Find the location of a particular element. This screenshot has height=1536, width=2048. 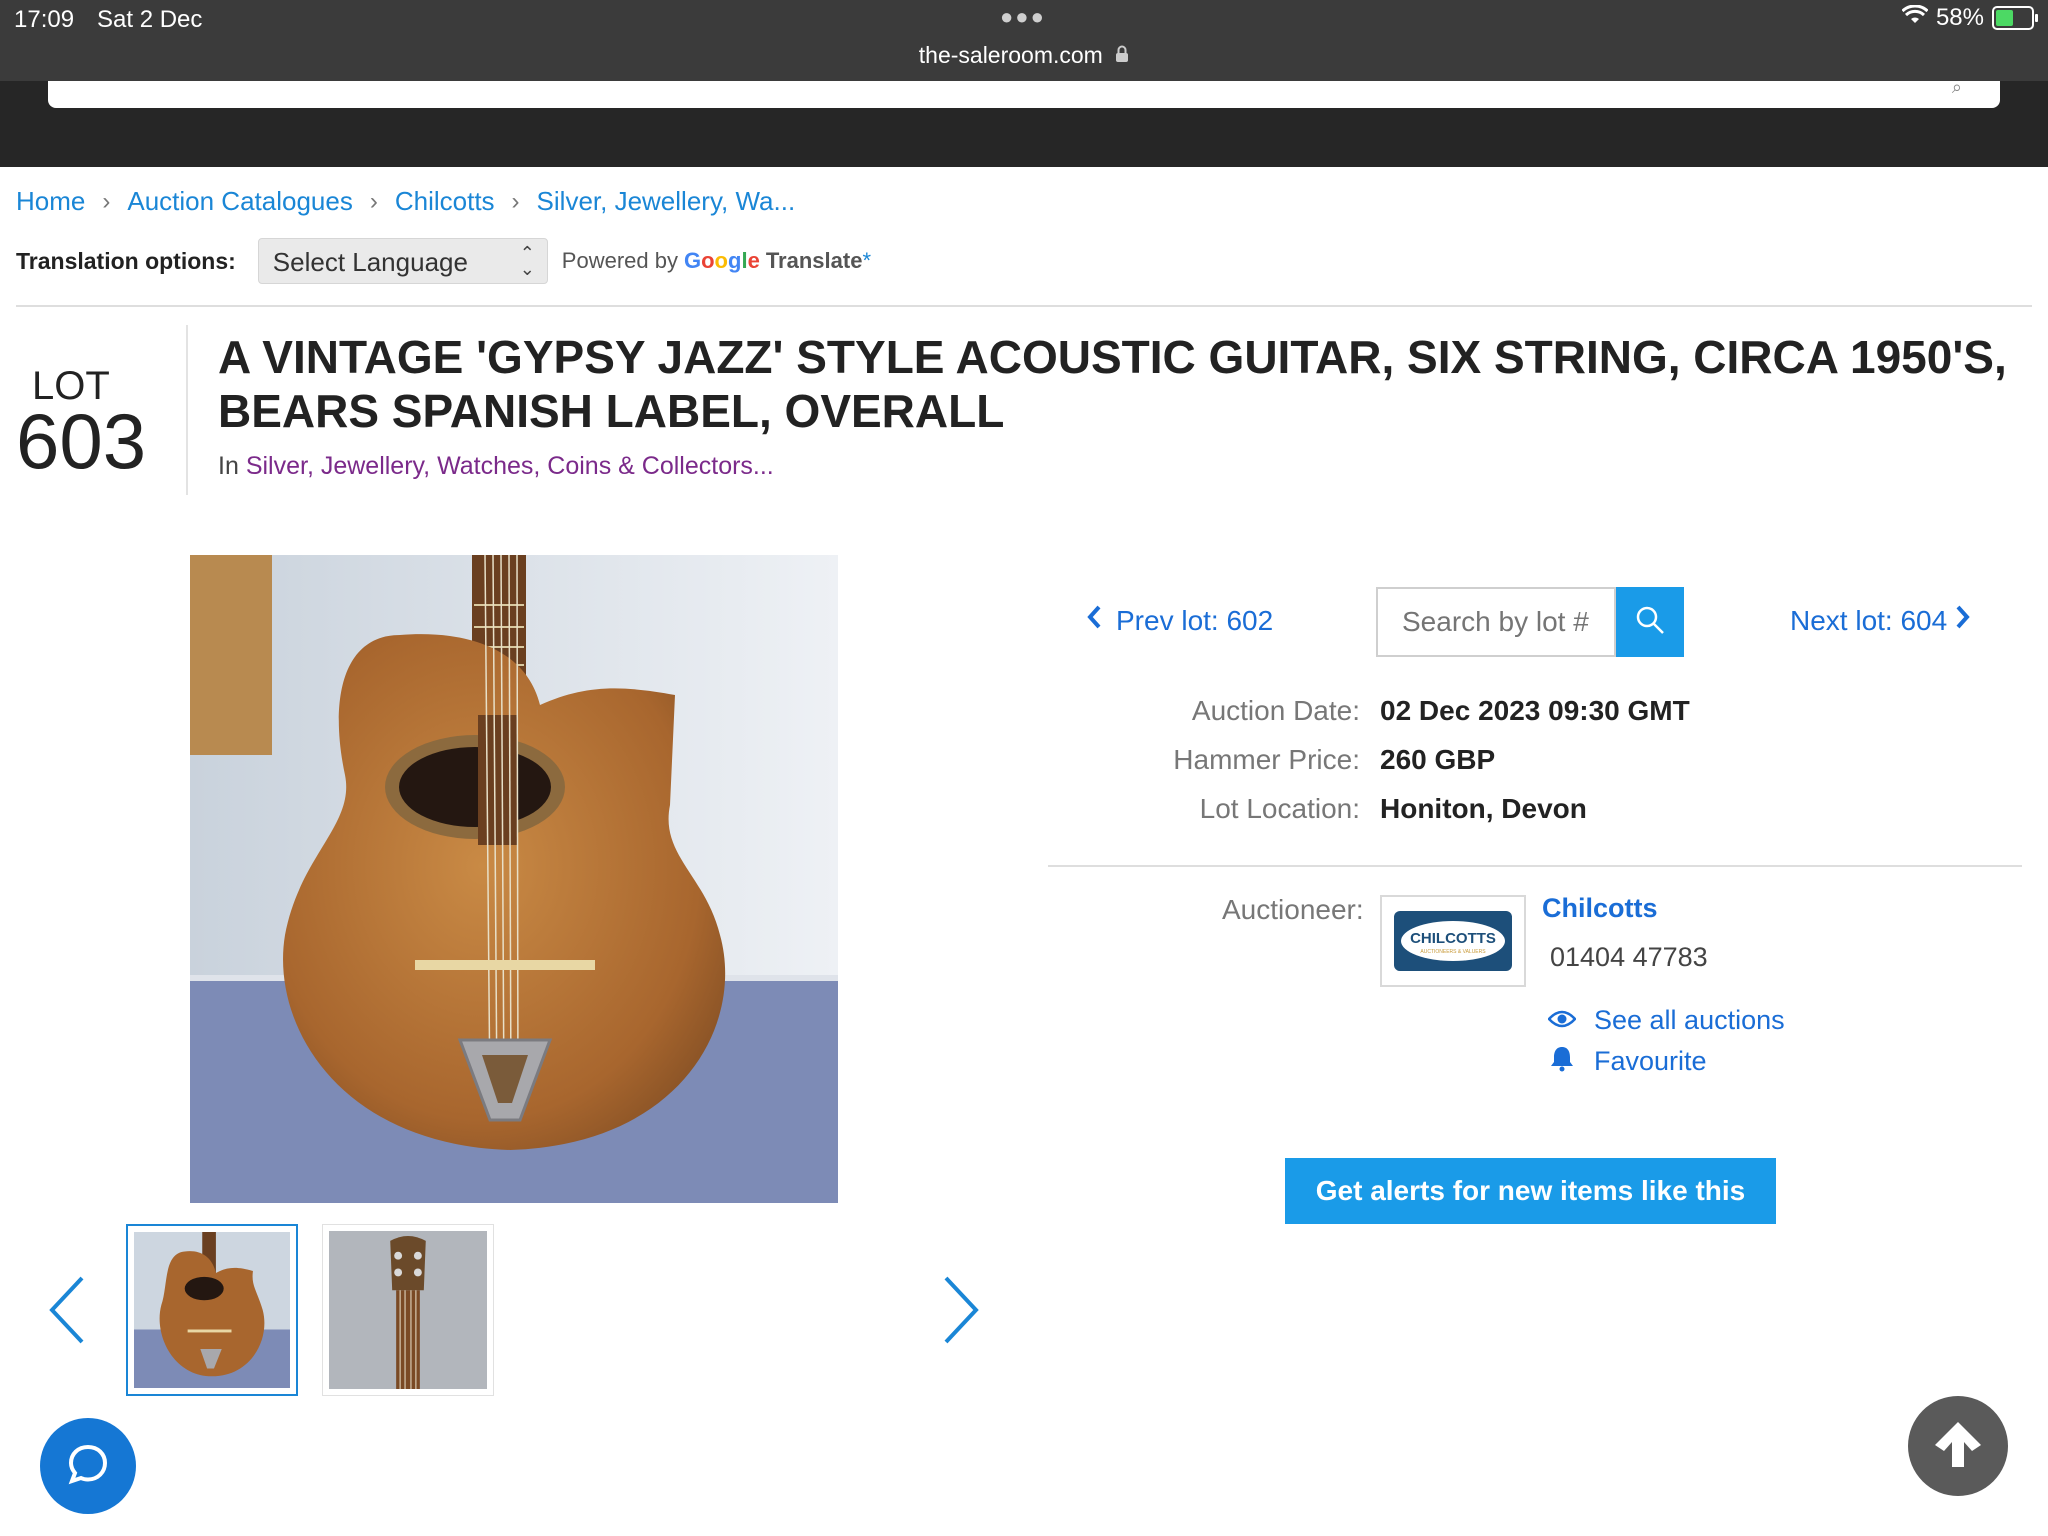

see-all-auctions-link: See all auctions is located at coordinates (1666, 1020).